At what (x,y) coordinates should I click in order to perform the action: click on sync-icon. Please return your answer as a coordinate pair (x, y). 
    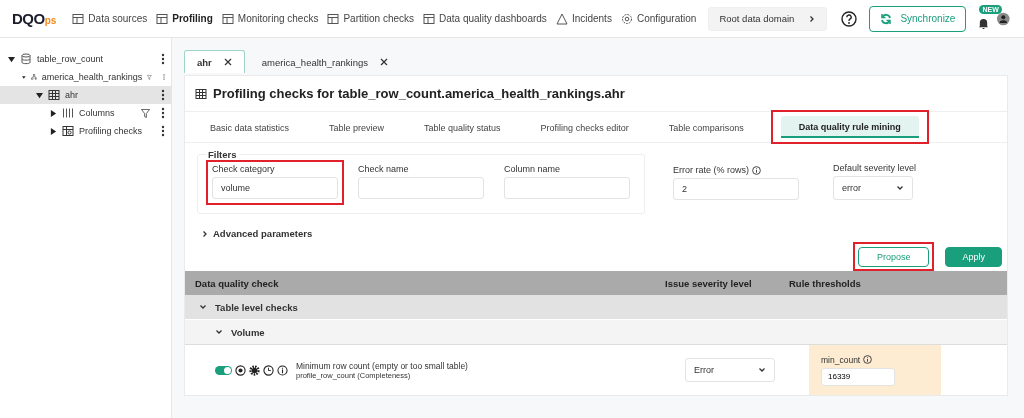
    Looking at the image, I should click on (886, 18).